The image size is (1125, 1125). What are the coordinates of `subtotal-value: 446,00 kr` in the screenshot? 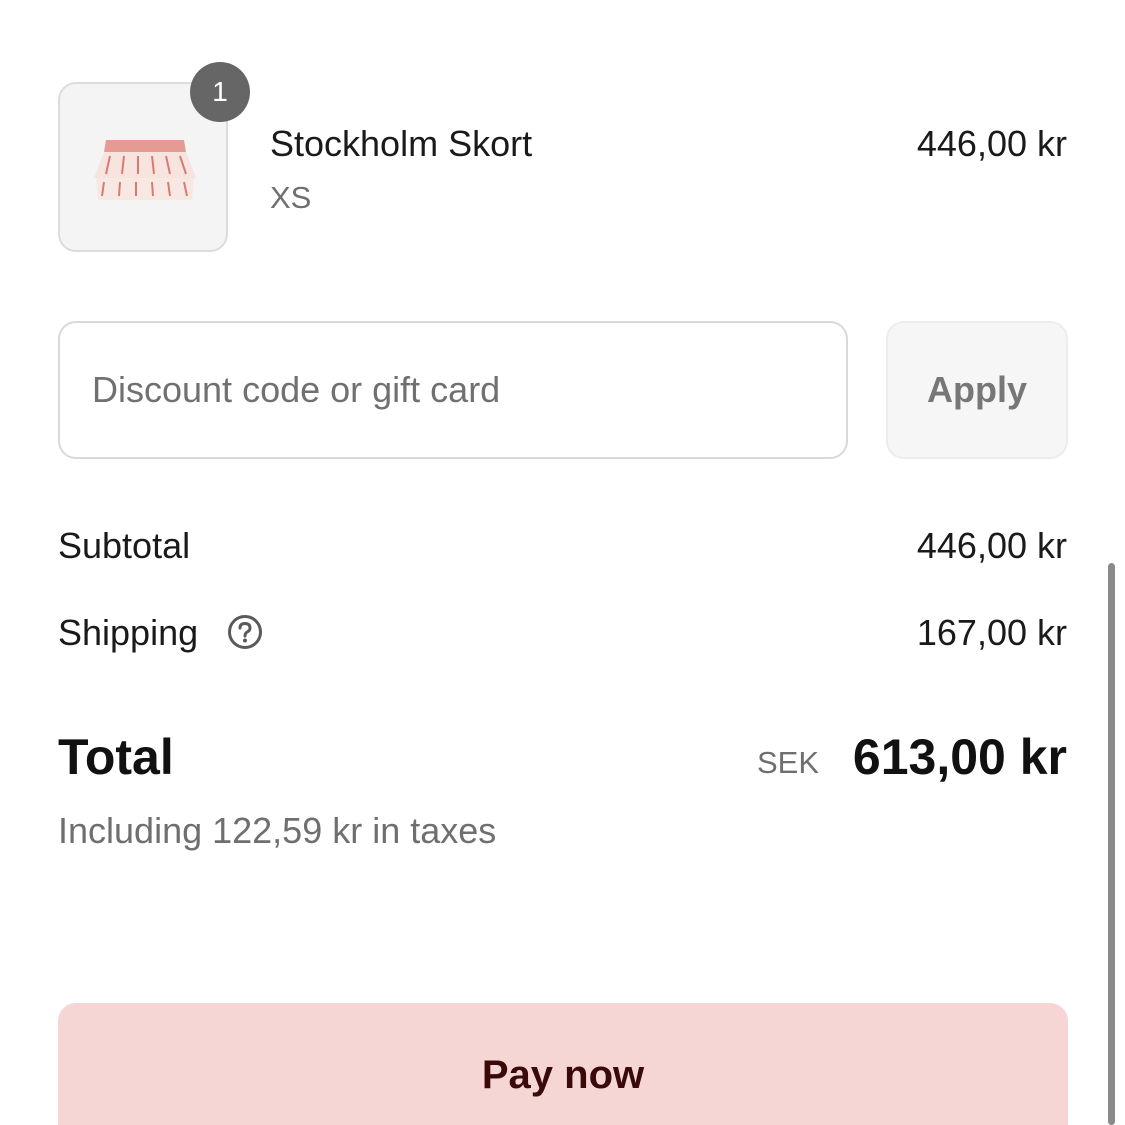 It's located at (991, 545).